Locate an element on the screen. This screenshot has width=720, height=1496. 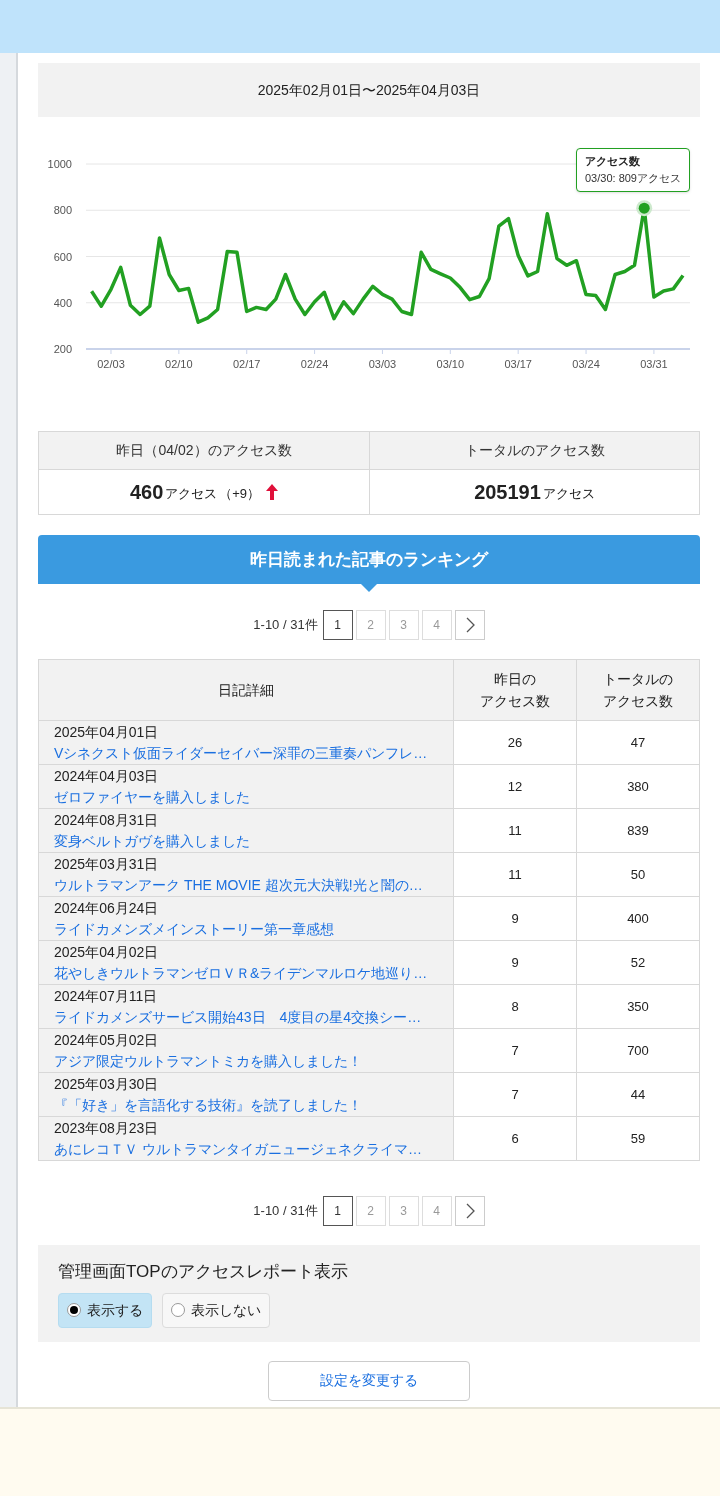
total-count-cell: 47 is located at coordinates (638, 742).